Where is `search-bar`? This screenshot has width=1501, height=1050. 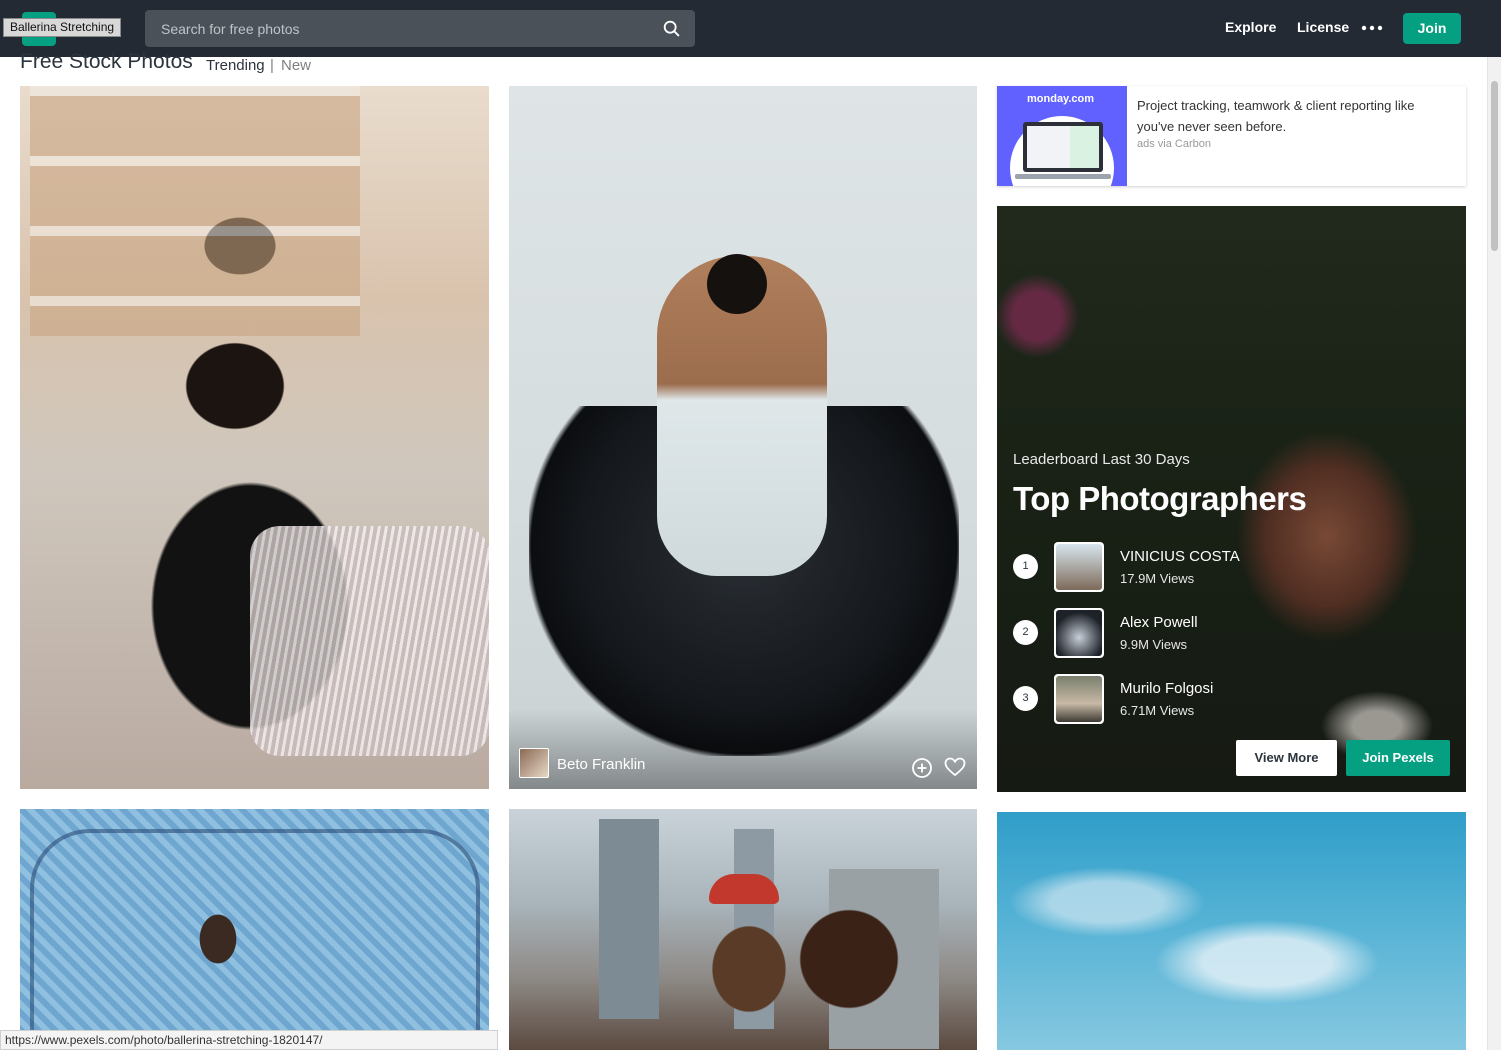
search-bar is located at coordinates (420, 28).